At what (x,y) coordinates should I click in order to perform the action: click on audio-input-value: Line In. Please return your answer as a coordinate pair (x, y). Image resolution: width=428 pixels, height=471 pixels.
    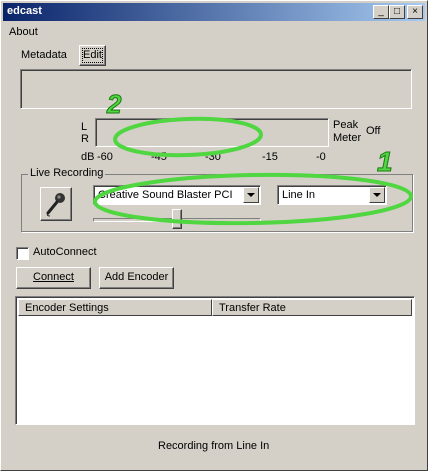
    Looking at the image, I should click on (299, 195).